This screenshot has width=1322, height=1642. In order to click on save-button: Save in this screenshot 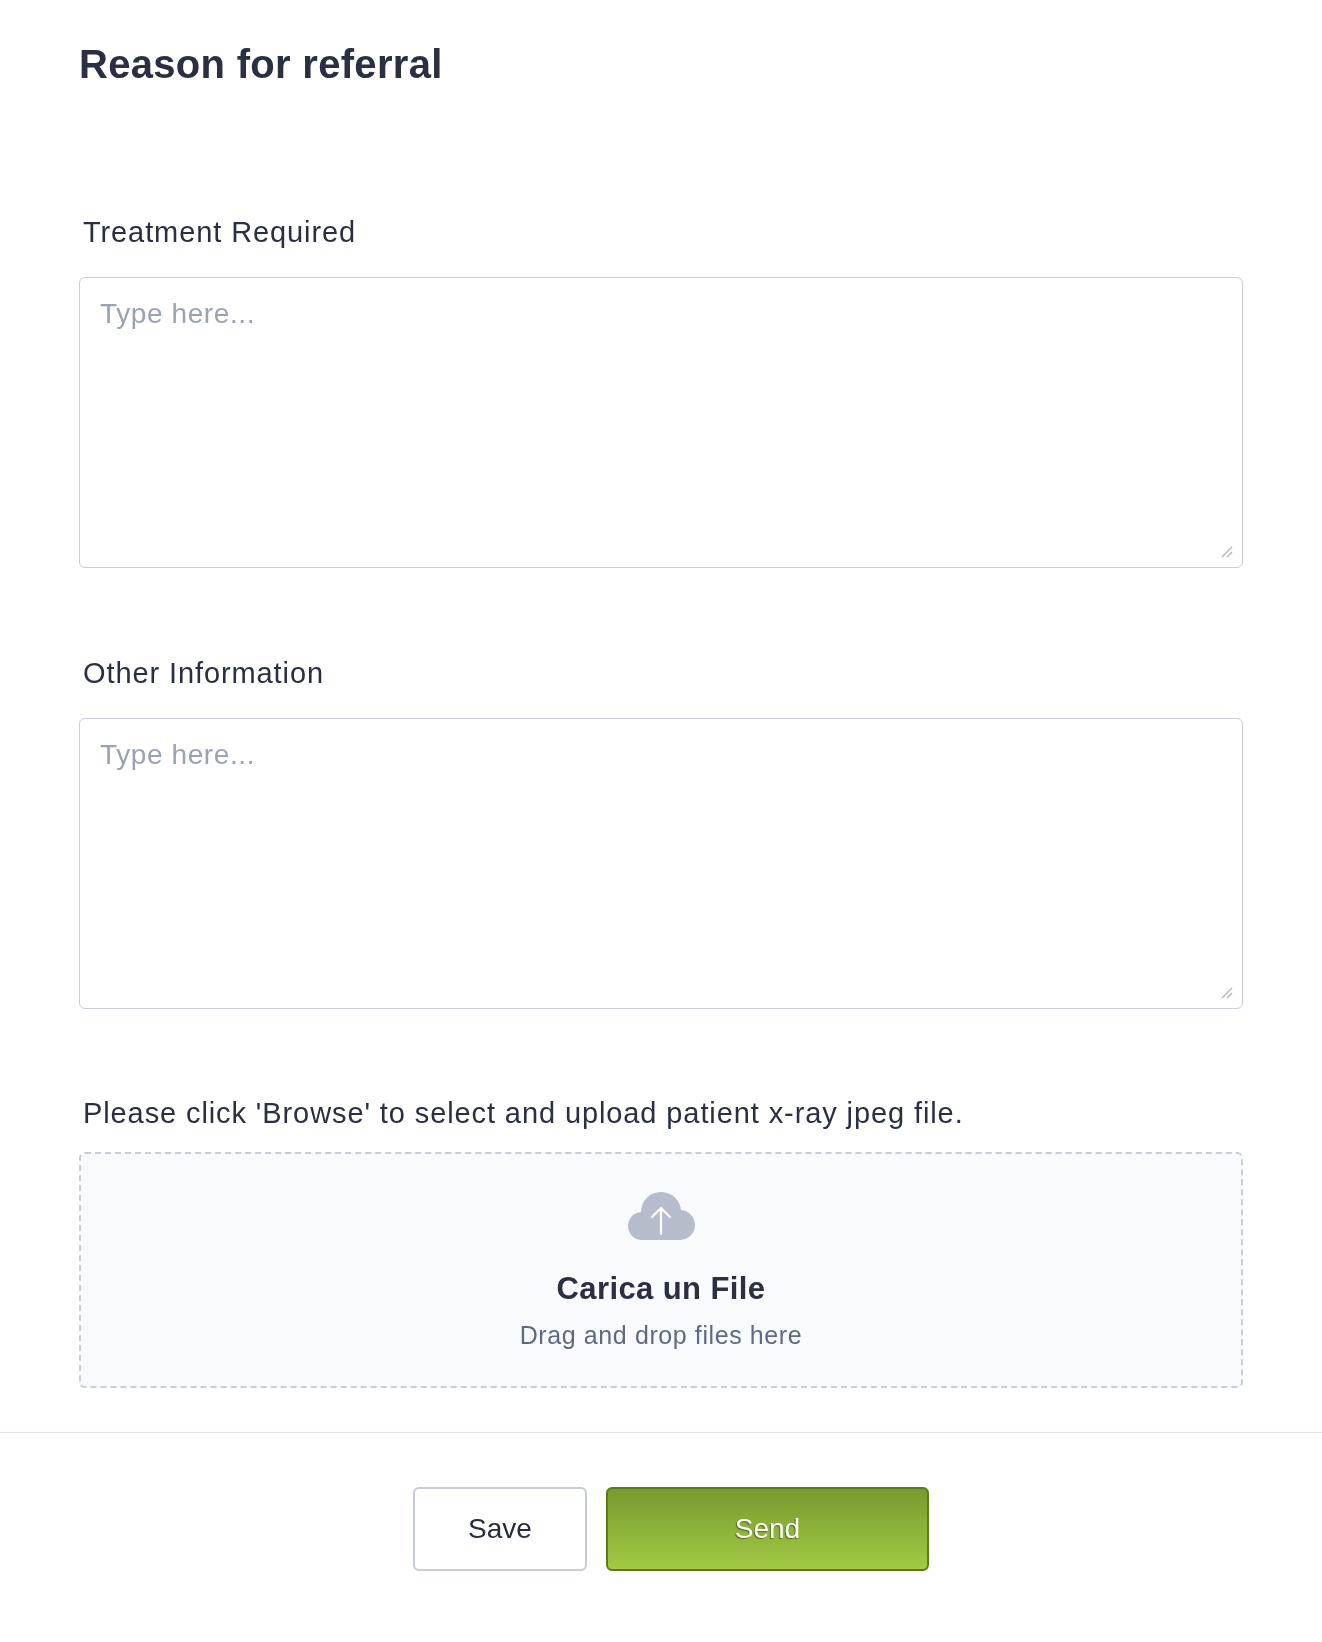, I will do `click(500, 1529)`.